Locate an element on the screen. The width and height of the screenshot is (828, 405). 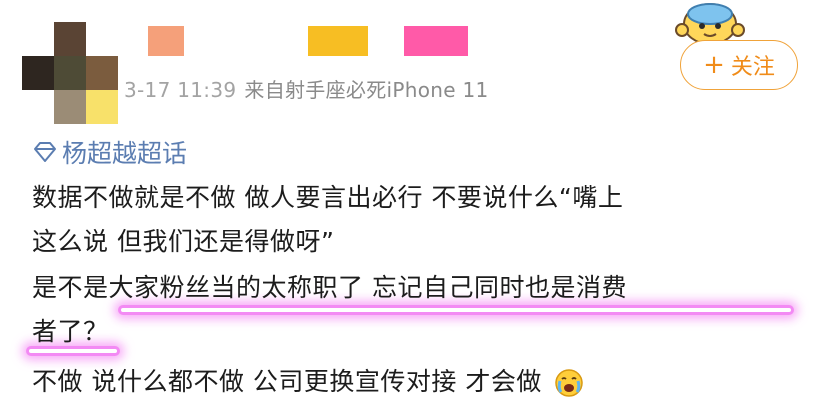
source-device: 射手座必死iPhone 11 is located at coordinates (387, 90).